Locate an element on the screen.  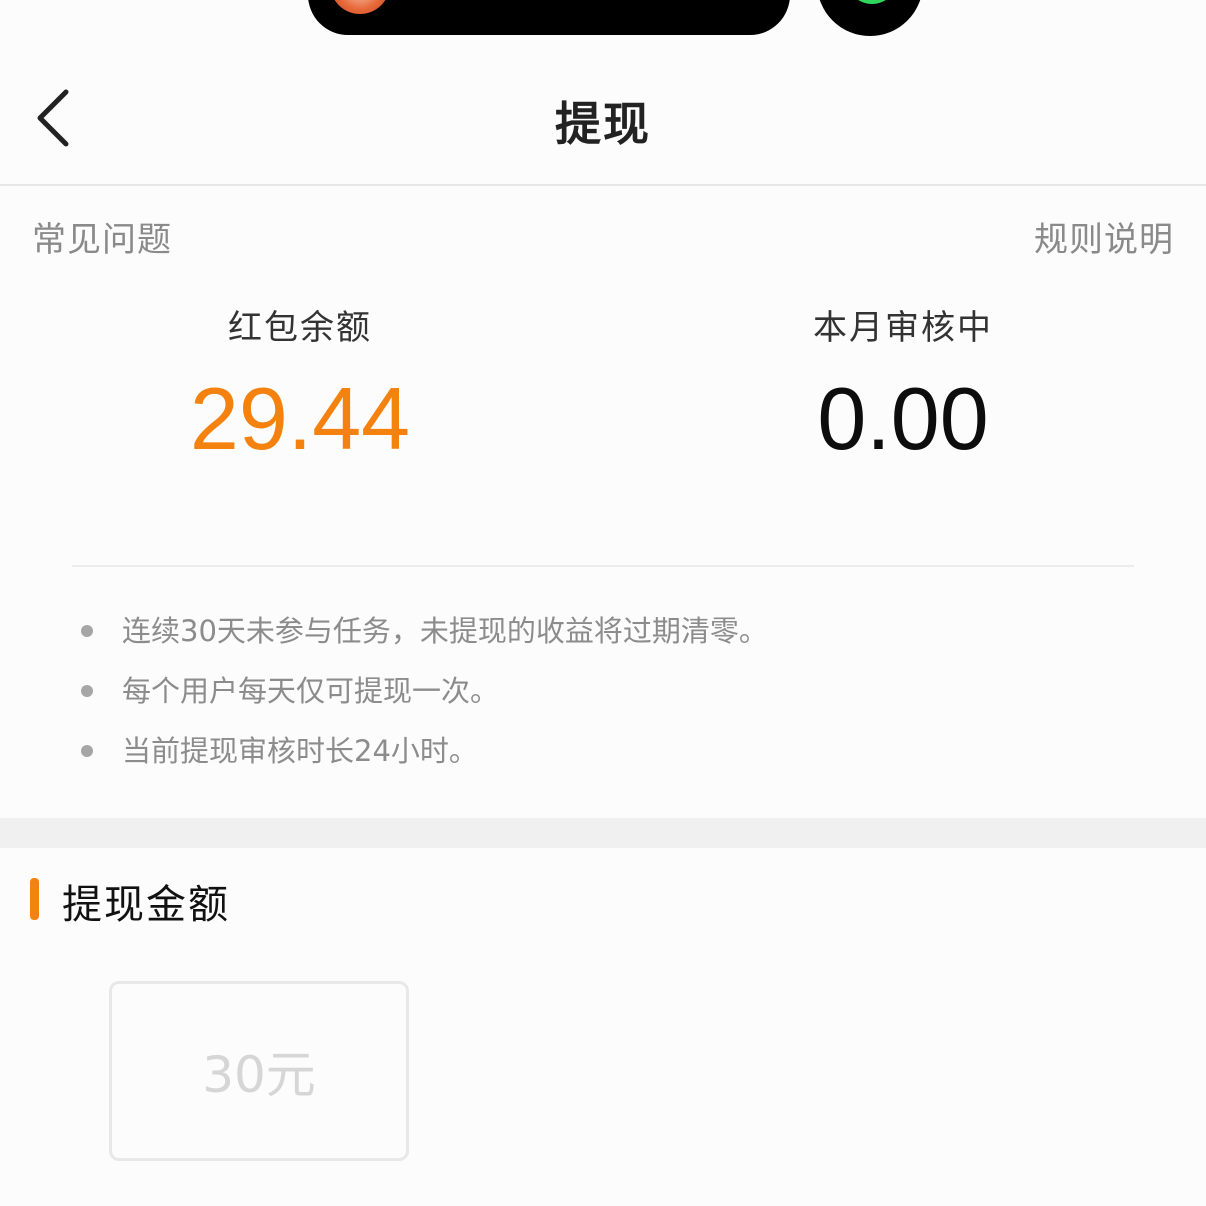
list-item: 每个用户每天仅可提现一次。 is located at coordinates (423, 698).